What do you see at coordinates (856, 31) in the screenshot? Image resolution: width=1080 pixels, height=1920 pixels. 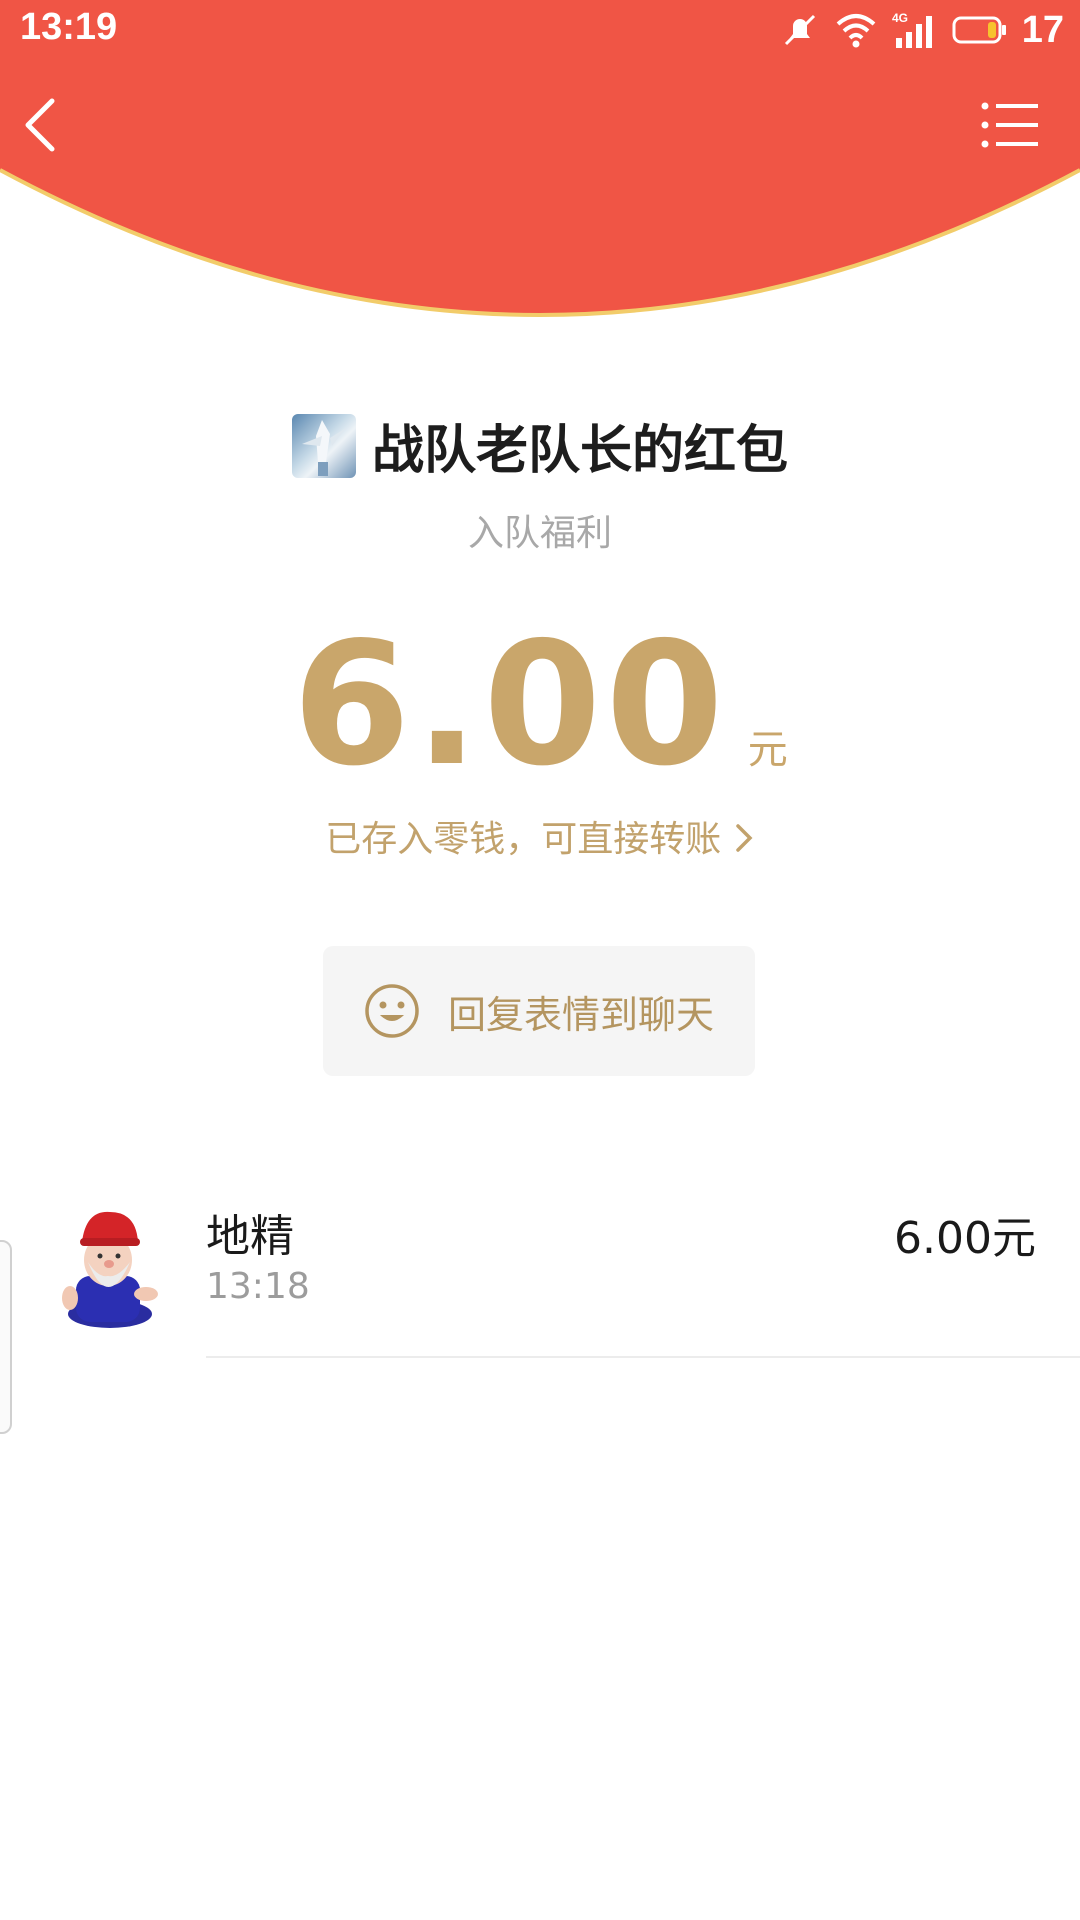 I see `wifi-icon` at bounding box center [856, 31].